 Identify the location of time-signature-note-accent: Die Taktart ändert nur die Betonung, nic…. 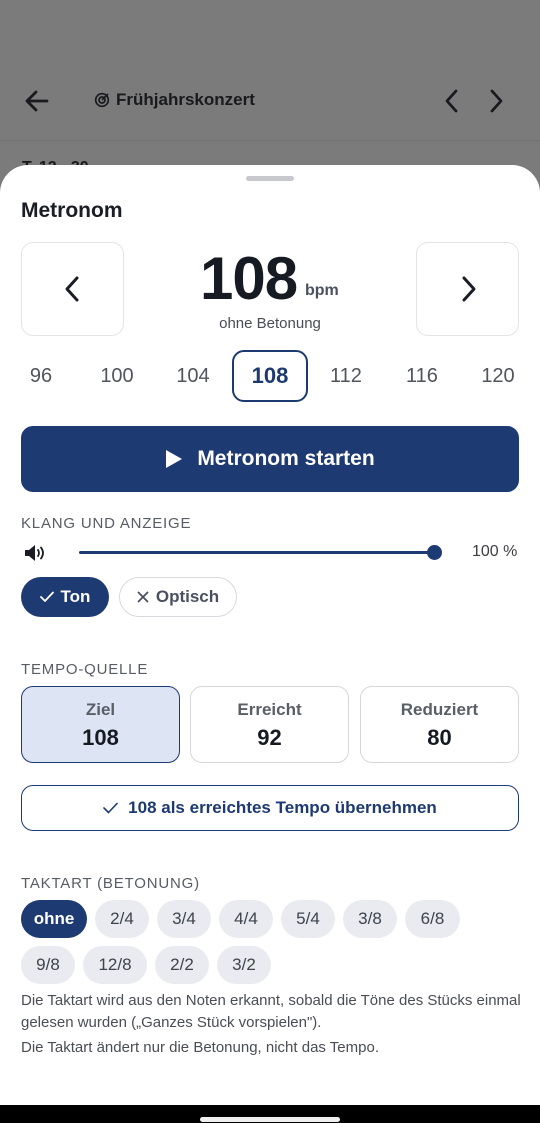
(200, 1047).